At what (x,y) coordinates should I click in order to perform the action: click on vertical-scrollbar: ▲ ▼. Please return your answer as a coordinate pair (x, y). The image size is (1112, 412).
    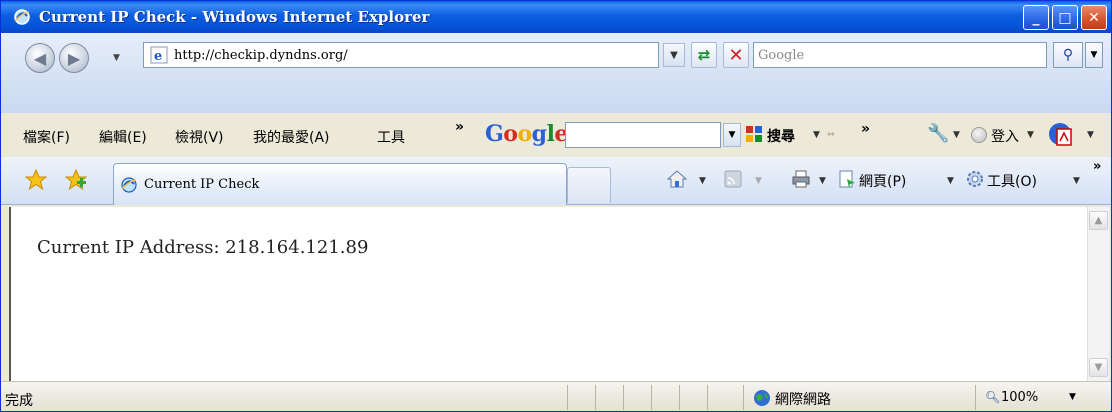
    Looking at the image, I should click on (1098, 294).